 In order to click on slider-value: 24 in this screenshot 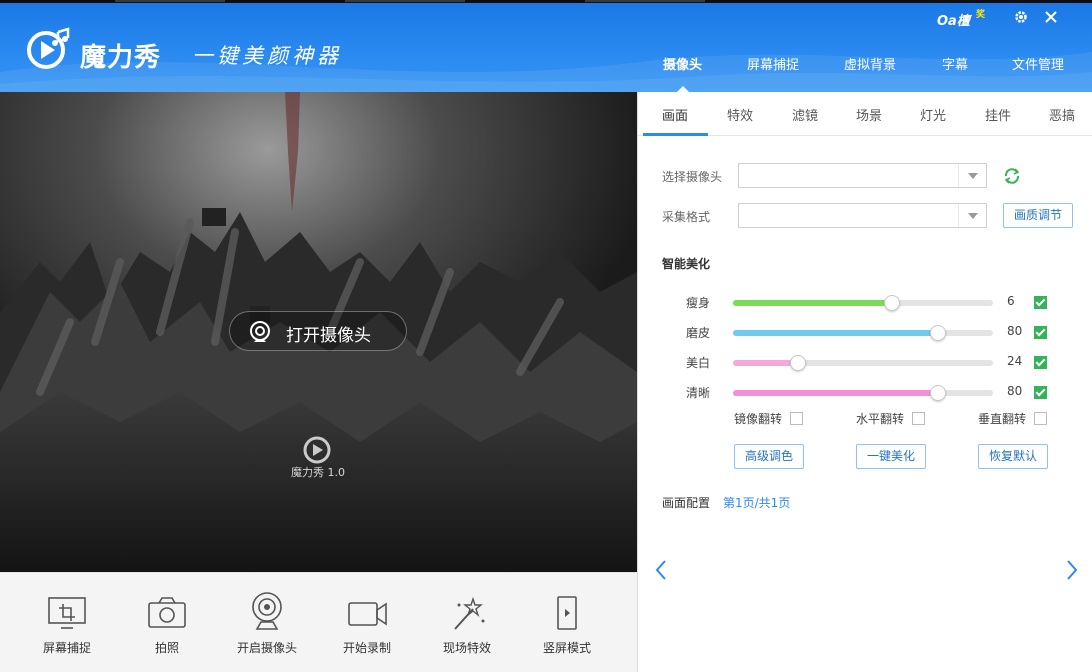, I will do `click(1015, 361)`.